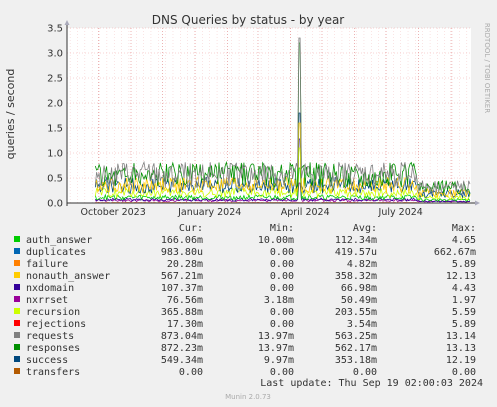 The height and width of the screenshot is (407, 497). Describe the element at coordinates (47, 264) in the screenshot. I see `legend-name: failure` at that location.